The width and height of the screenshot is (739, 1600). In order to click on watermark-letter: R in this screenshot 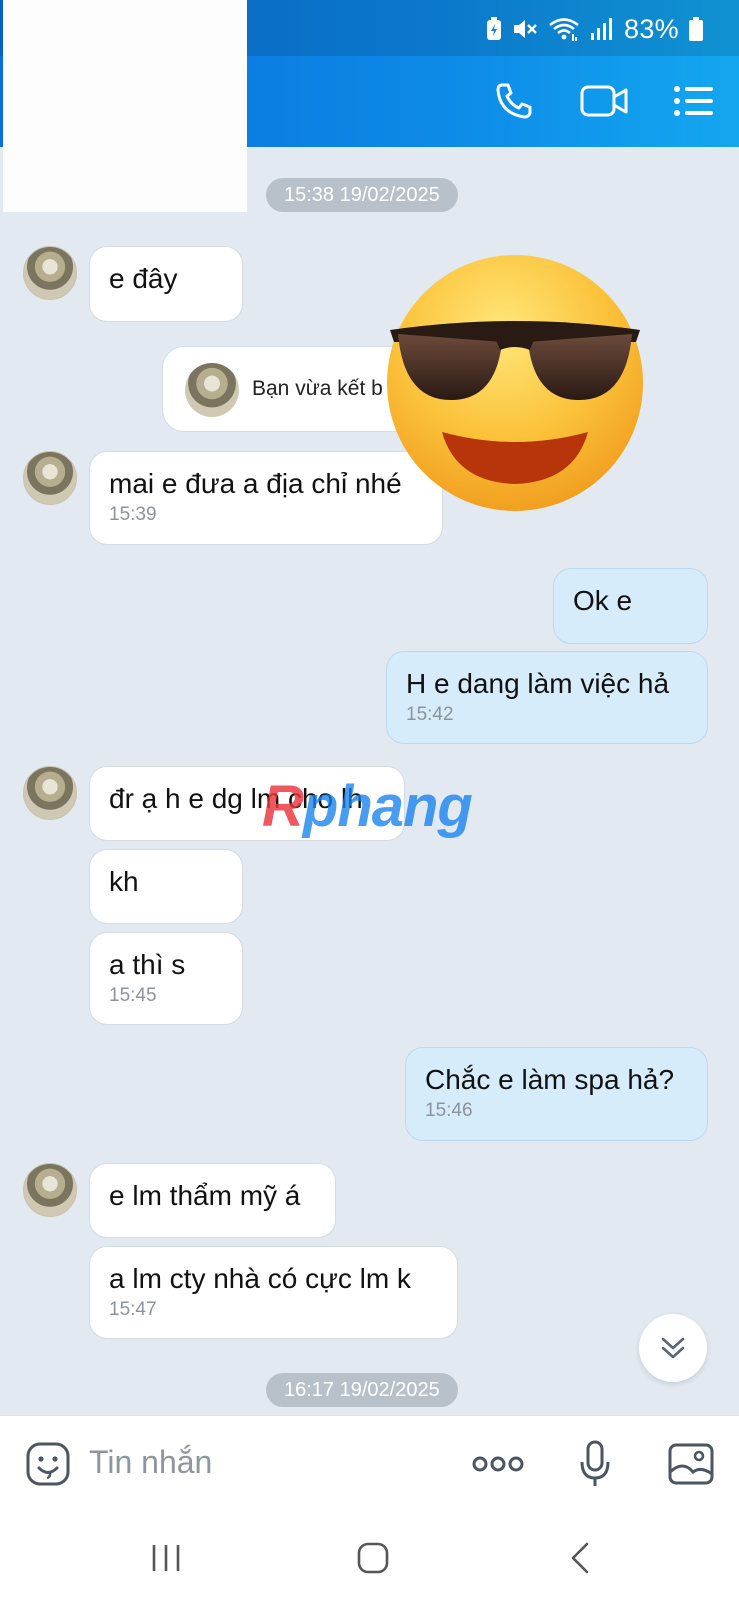, I will do `click(283, 806)`.